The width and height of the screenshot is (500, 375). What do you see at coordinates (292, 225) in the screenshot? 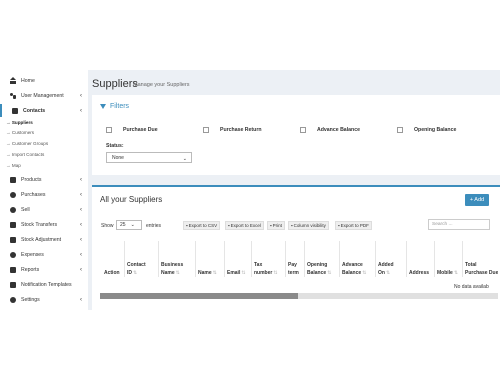
I see `columns-icon: ▪` at bounding box center [292, 225].